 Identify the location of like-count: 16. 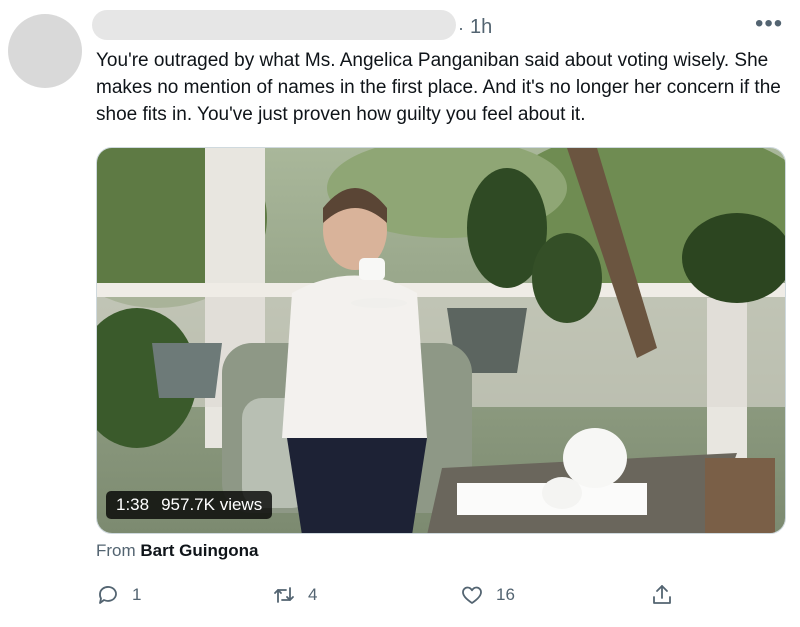
(505, 594).